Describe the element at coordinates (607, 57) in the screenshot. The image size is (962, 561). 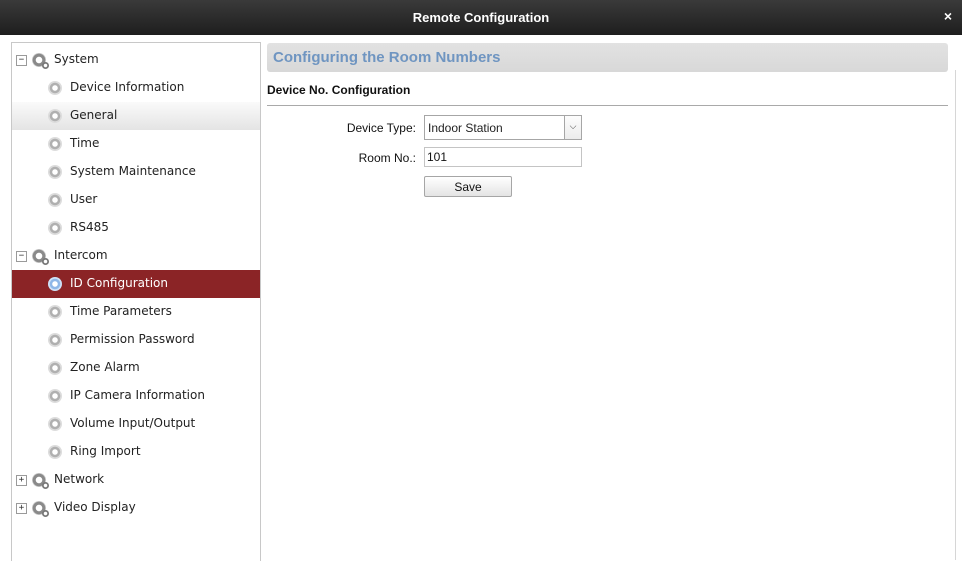
I see `page-header: Configuring the Room Numbers` at that location.